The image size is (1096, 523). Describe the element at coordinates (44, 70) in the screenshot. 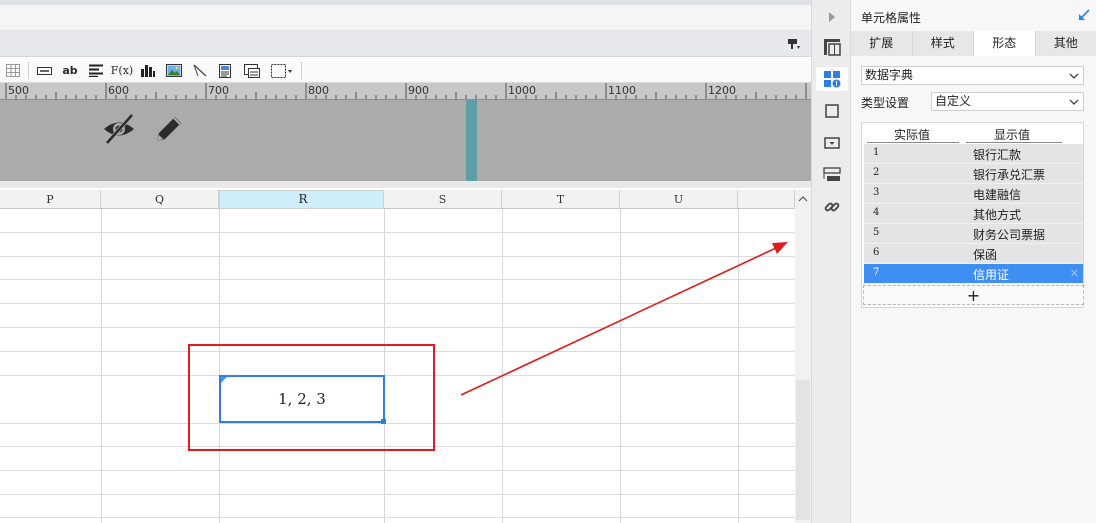

I see `field-icon` at that location.